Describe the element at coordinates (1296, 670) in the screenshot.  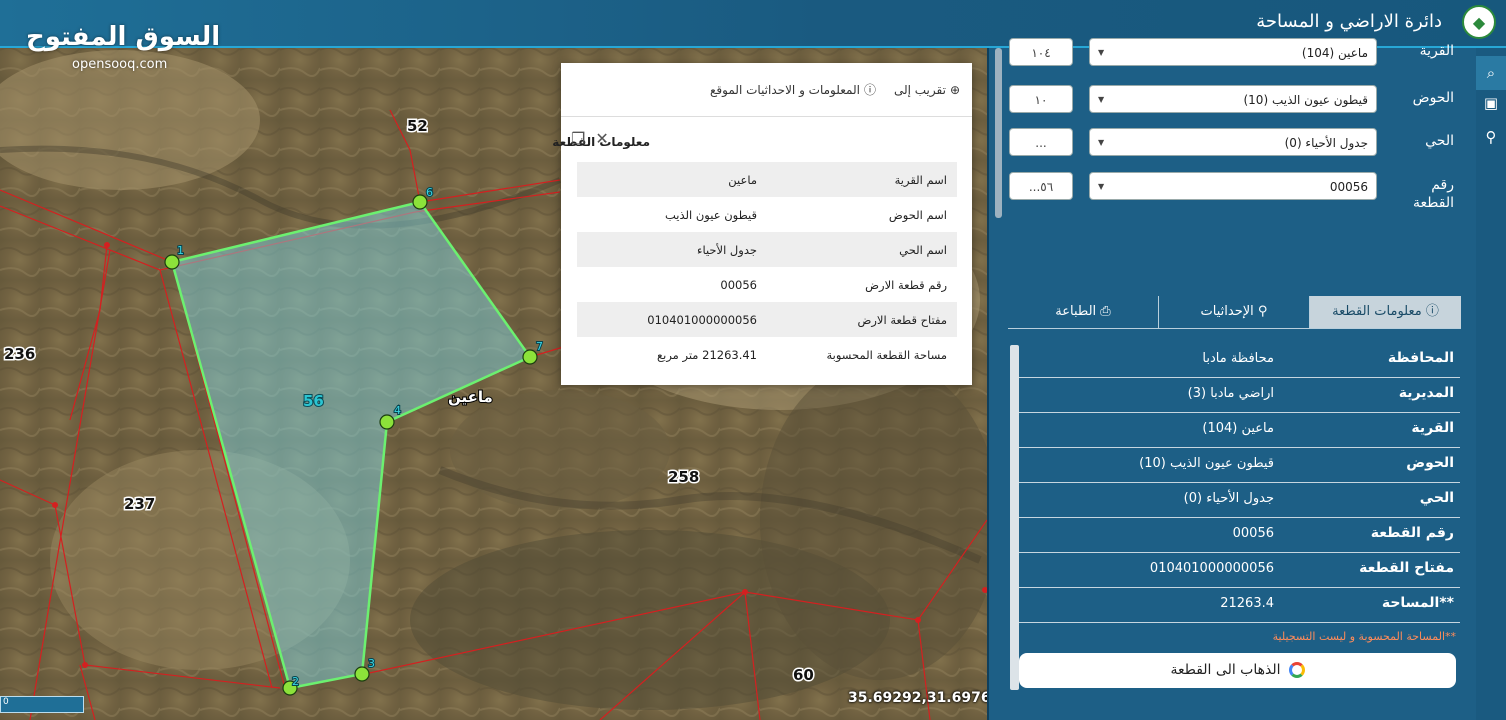
I see `google-icon` at that location.